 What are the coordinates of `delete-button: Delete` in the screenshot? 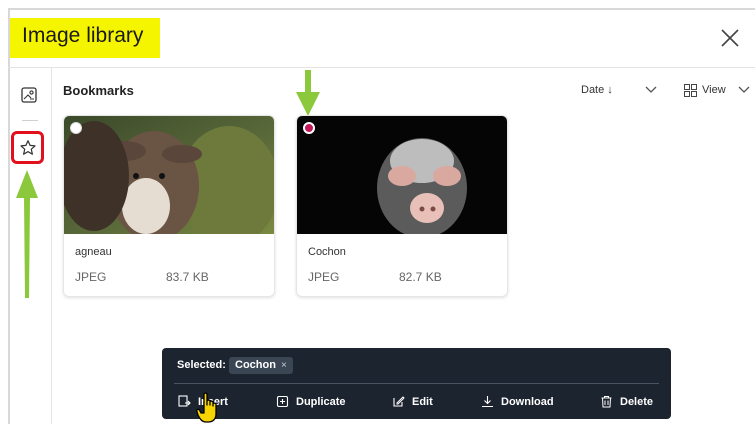 It's located at (626, 401).